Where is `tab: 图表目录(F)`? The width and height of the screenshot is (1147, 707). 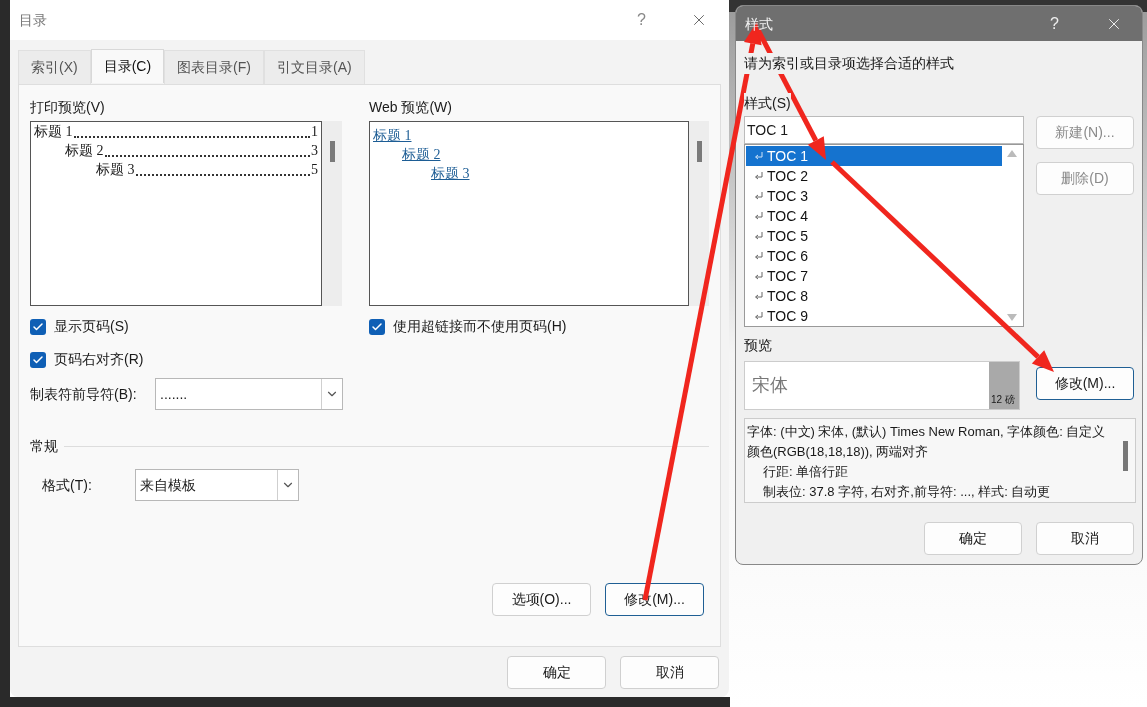 tab: 图表目录(F) is located at coordinates (214, 67).